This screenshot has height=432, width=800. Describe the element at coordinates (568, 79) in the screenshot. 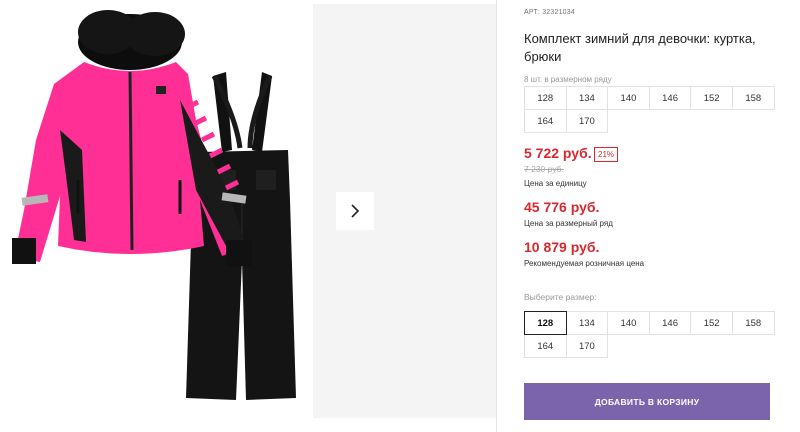

I see `size-series-note: 8 шт. в размерном ряду` at that location.